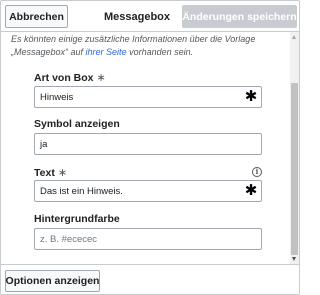 The width and height of the screenshot is (320, 295). What do you see at coordinates (148, 97) in the screenshot?
I see `box-type-input: Hinweis ✱` at bounding box center [148, 97].